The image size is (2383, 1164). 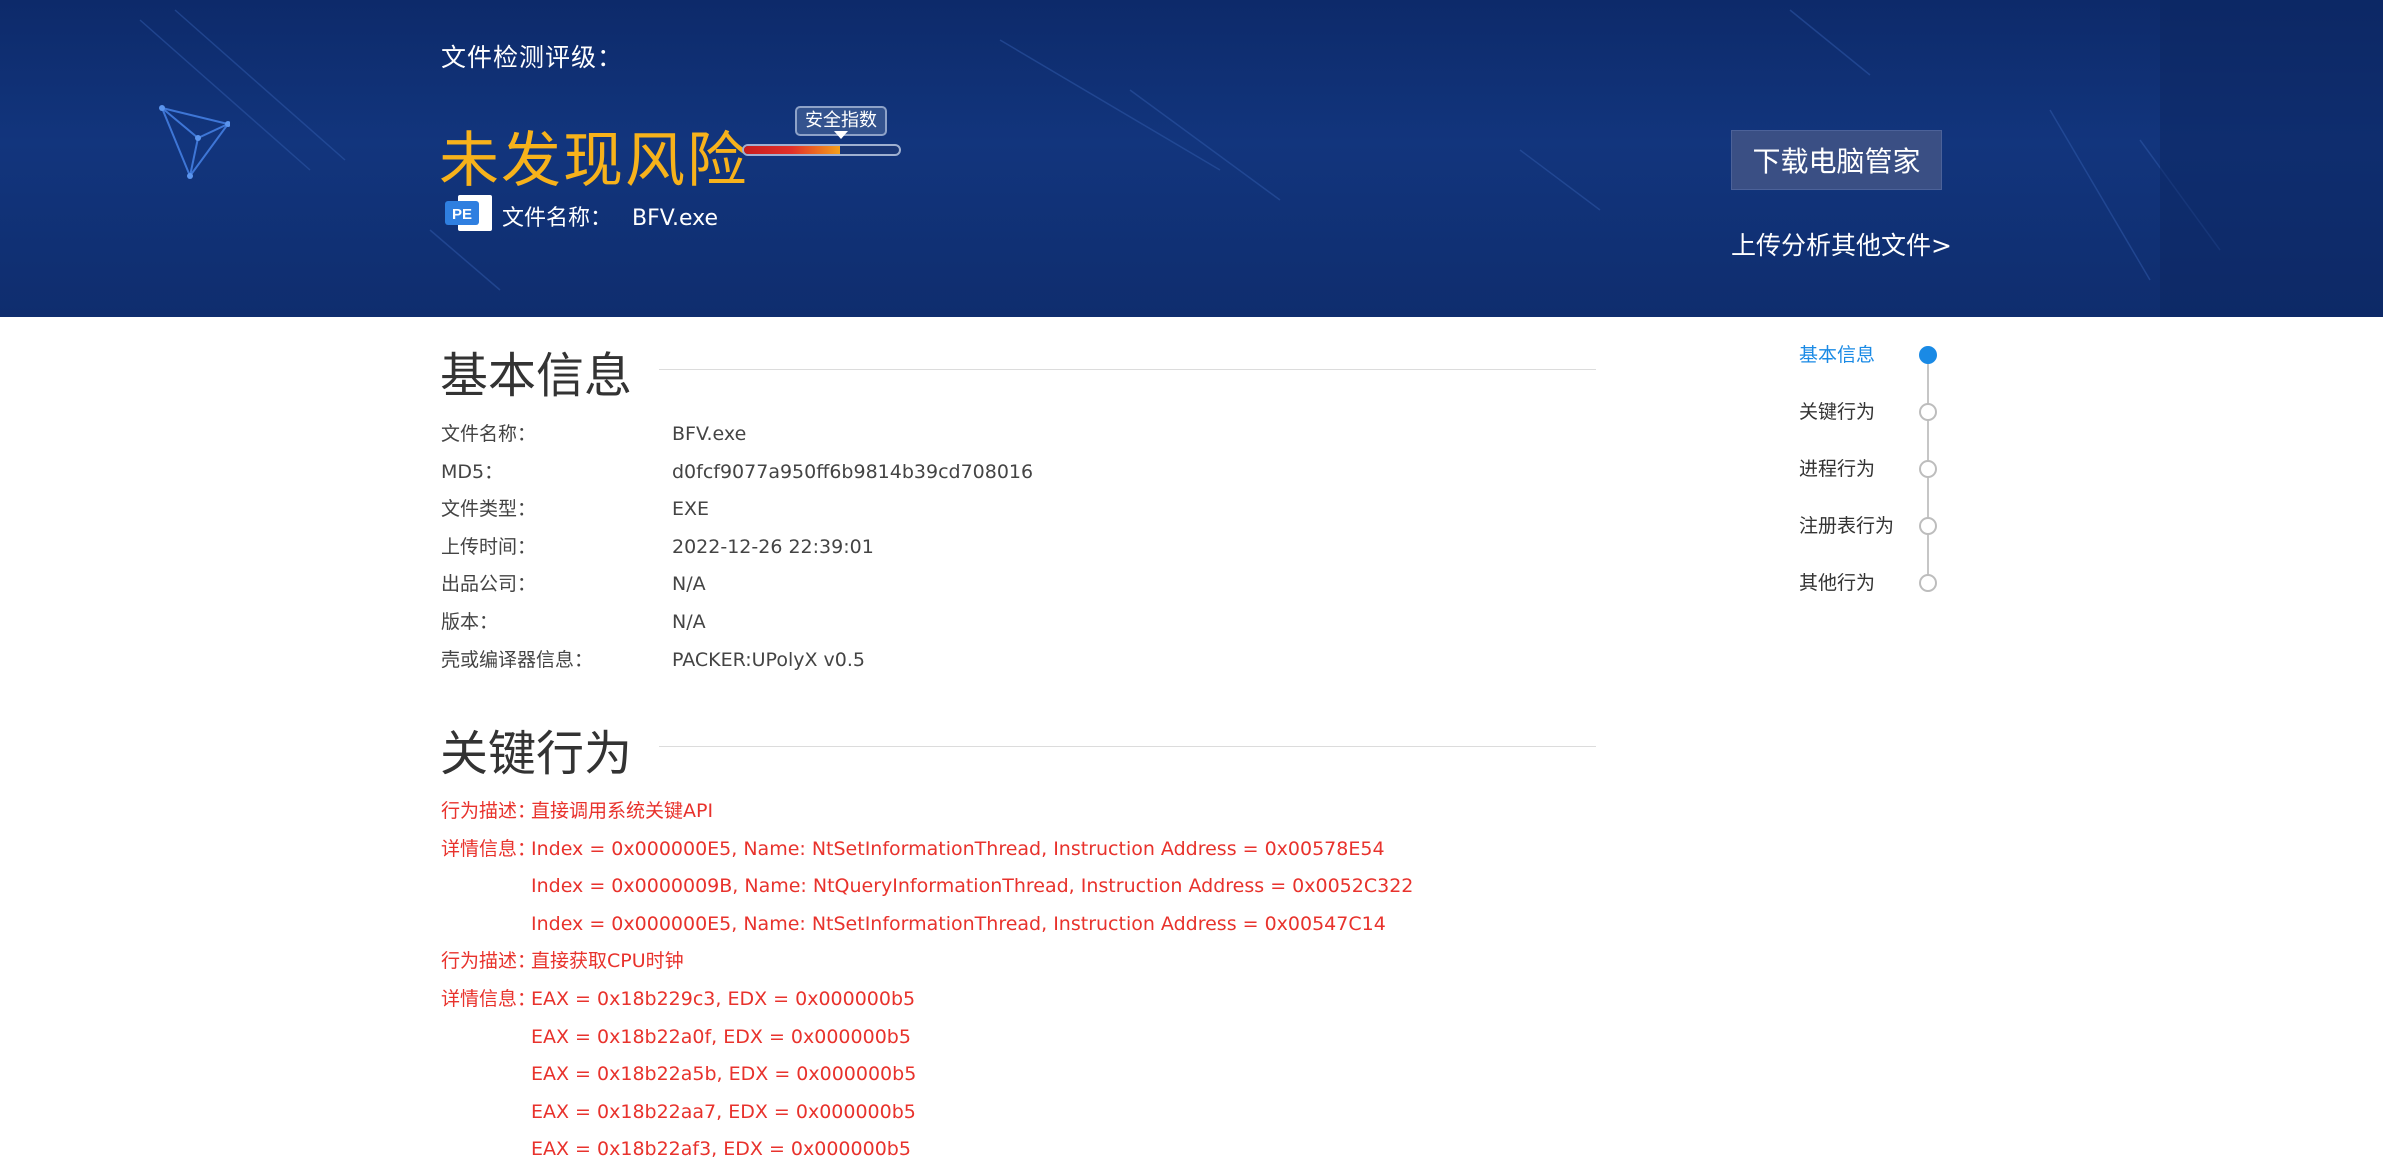 I want to click on rating-label: 文件检测评级：, so click(x=532, y=57).